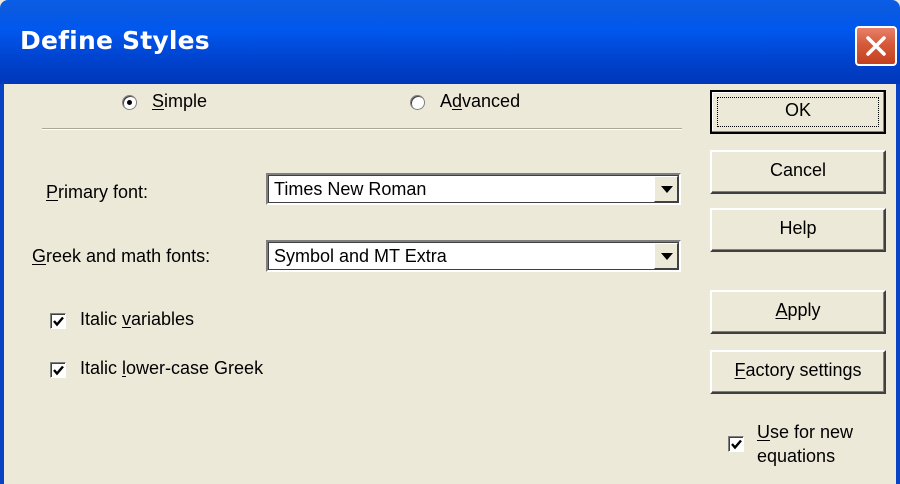 The image size is (900, 484). I want to click on radio-simple-circle, so click(129, 102).